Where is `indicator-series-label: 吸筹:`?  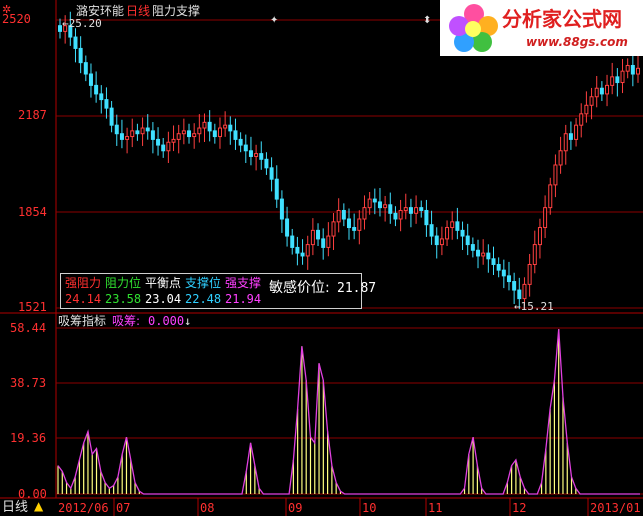 indicator-series-label: 吸筹: is located at coordinates (126, 321).